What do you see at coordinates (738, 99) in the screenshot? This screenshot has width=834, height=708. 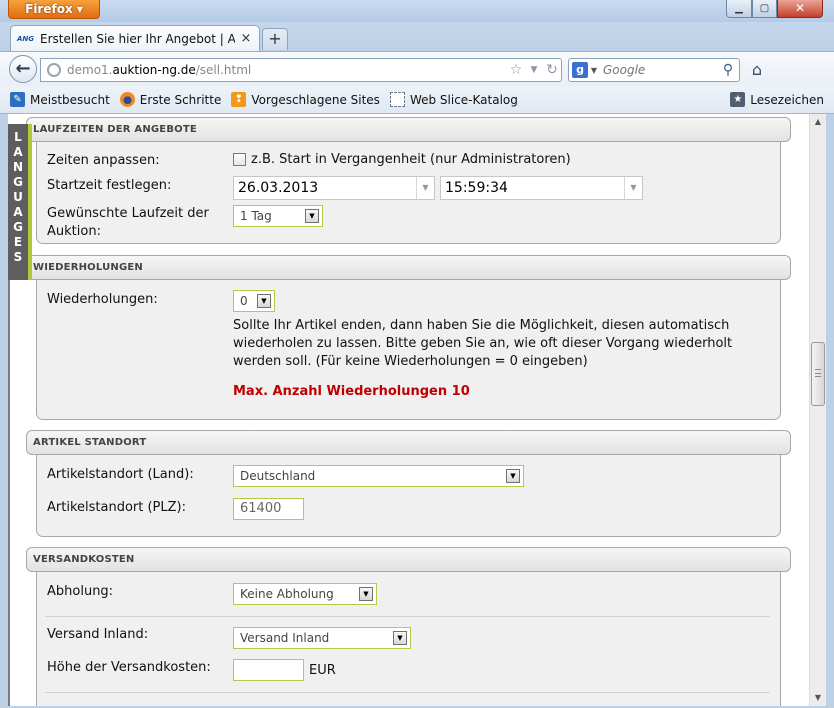 I see `star-icon: ★` at bounding box center [738, 99].